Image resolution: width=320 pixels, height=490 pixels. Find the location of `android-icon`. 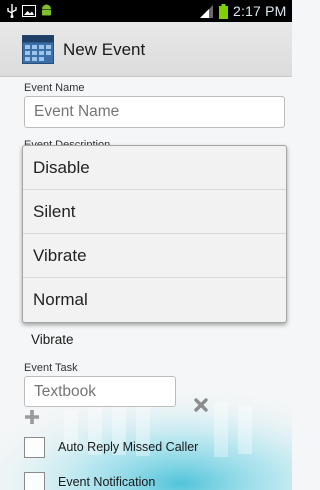

android-icon is located at coordinates (46, 10).